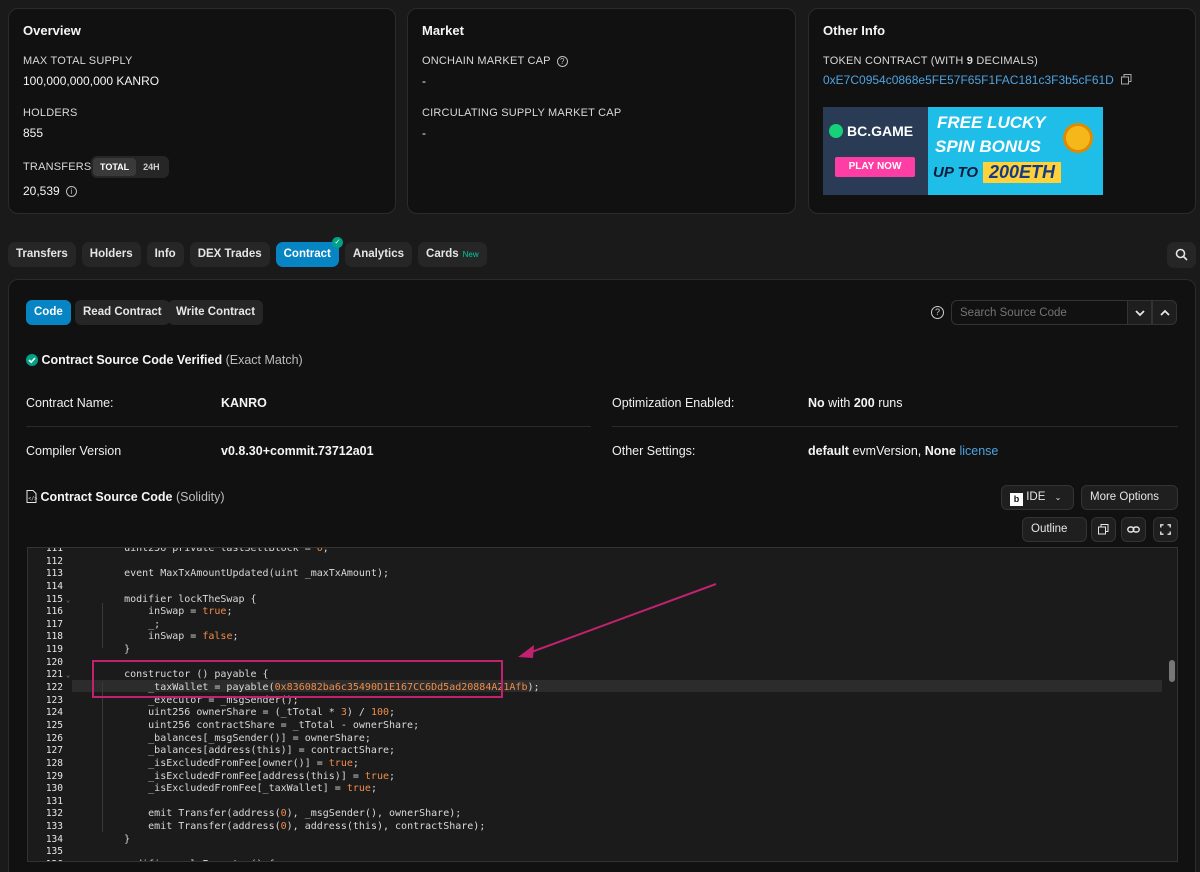  I want to click on info-icon: i, so click(72, 192).